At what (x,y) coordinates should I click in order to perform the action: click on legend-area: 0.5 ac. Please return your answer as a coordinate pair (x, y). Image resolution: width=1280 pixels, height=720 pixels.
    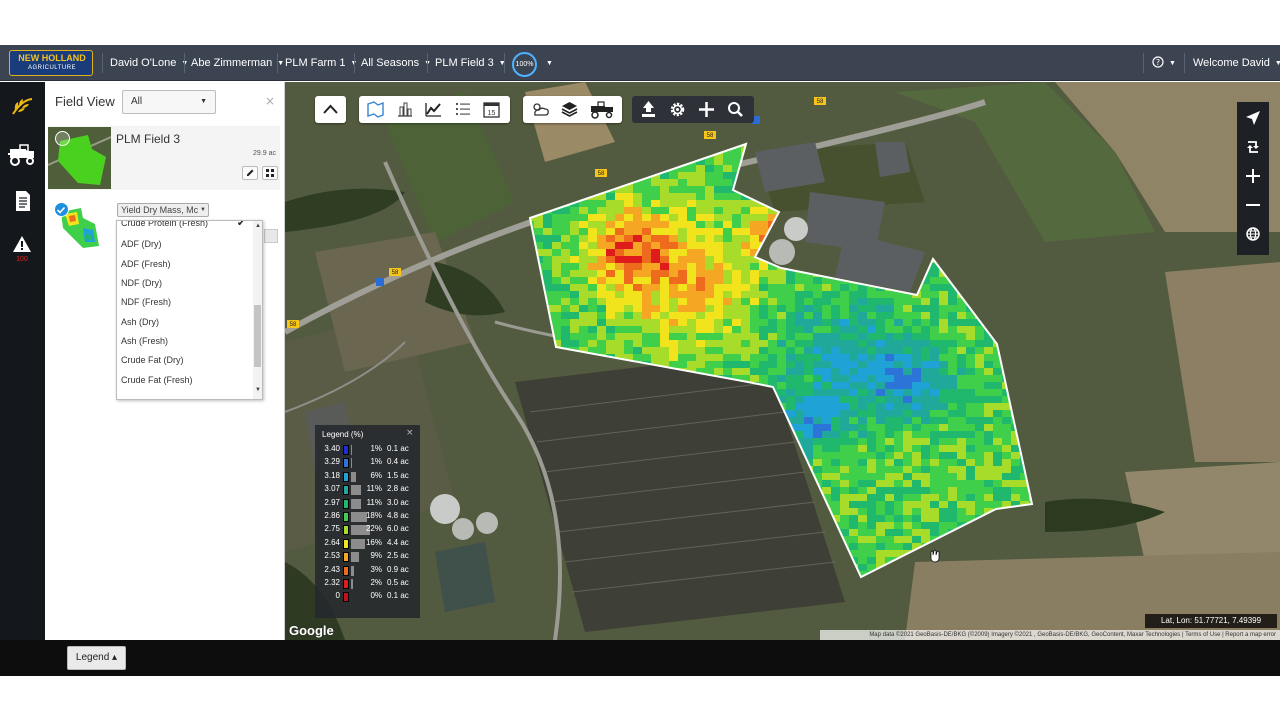
    Looking at the image, I should click on (398, 582).